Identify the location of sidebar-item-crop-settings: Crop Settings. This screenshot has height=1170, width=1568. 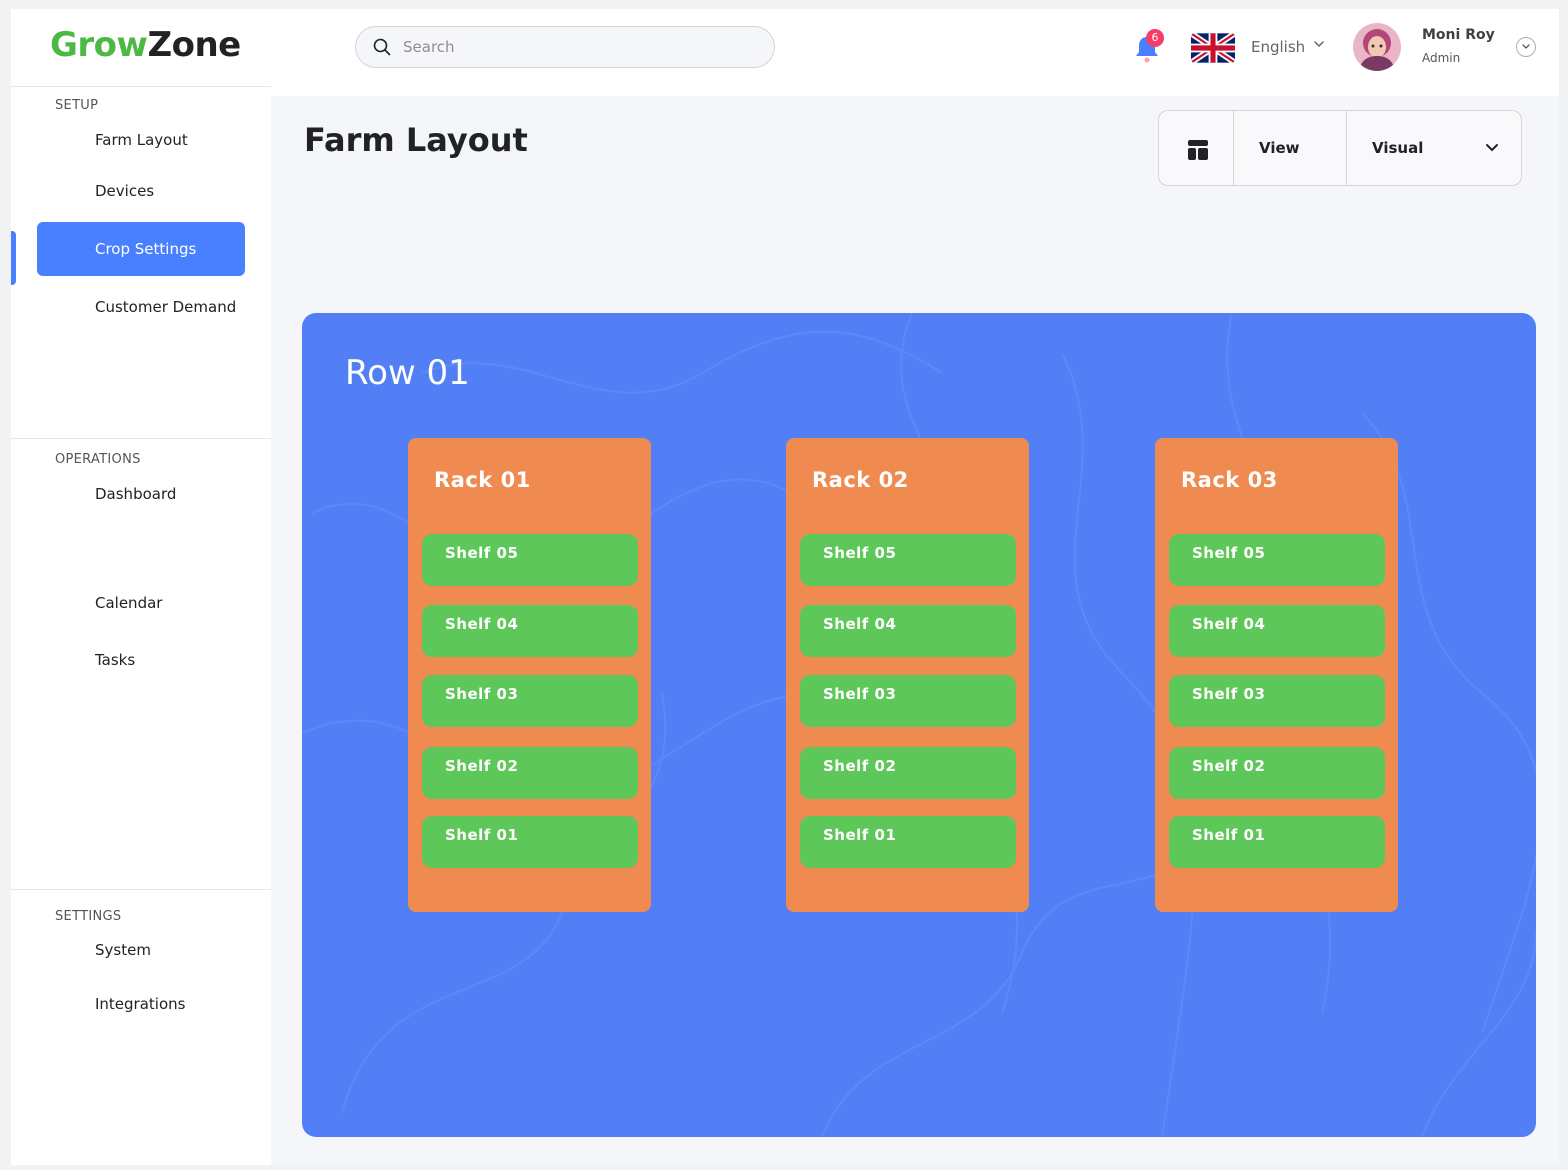
(141, 249).